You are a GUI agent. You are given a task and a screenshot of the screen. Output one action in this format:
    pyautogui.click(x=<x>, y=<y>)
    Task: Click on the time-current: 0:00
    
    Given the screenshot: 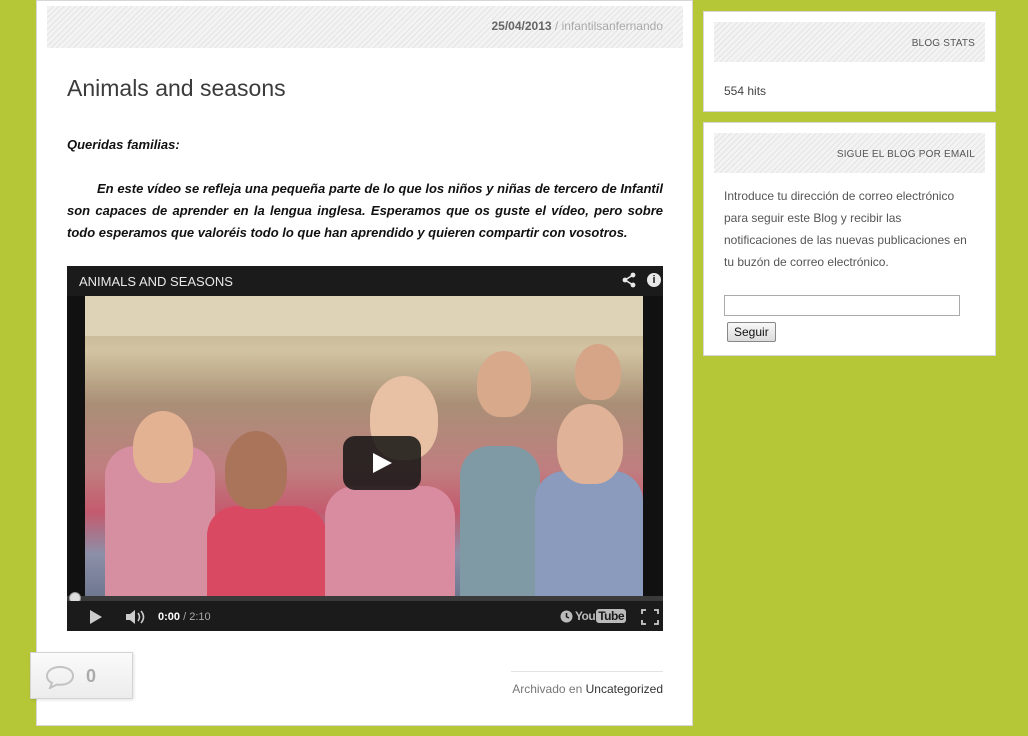 What is the action you would take?
    pyautogui.click(x=169, y=617)
    